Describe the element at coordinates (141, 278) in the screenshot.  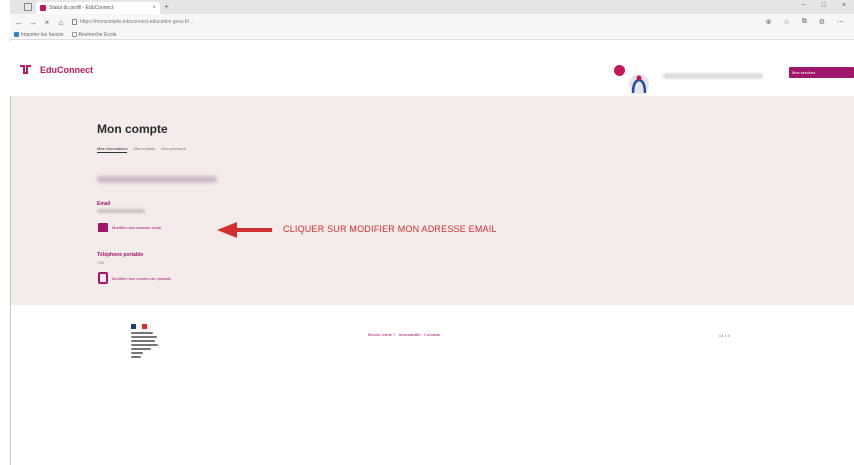
I see `edit-phone-label: Modifier mon numéro de portable` at that location.